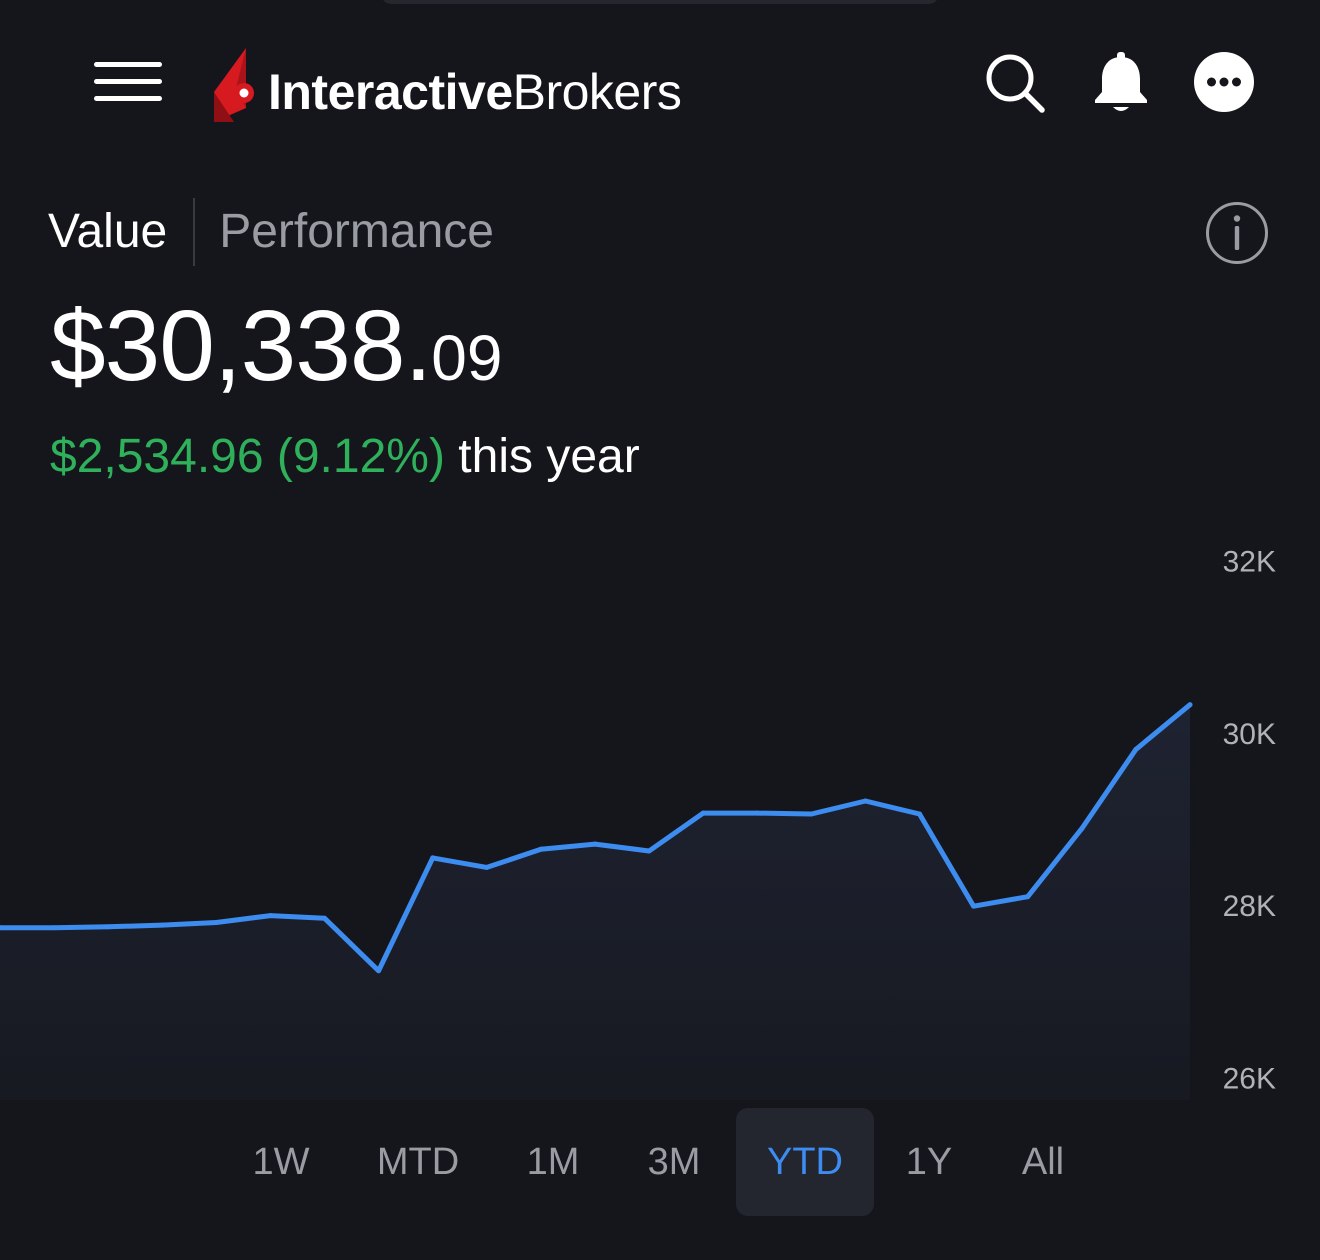 This screenshot has height=1260, width=1320. What do you see at coordinates (467, 358) in the screenshot?
I see `portfolio-value-cents: 09` at bounding box center [467, 358].